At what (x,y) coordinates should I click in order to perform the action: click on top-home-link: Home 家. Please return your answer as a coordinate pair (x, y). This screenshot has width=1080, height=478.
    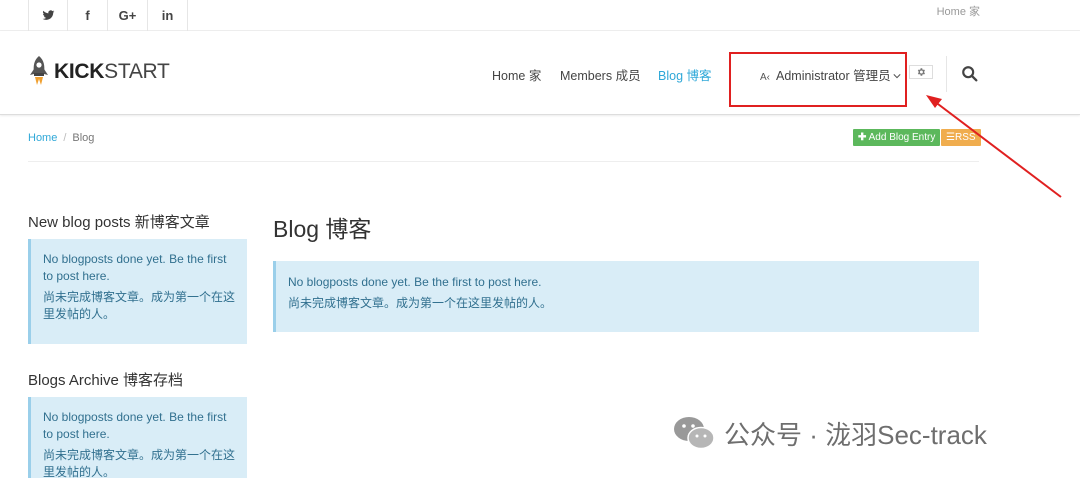
    Looking at the image, I should click on (958, 11).